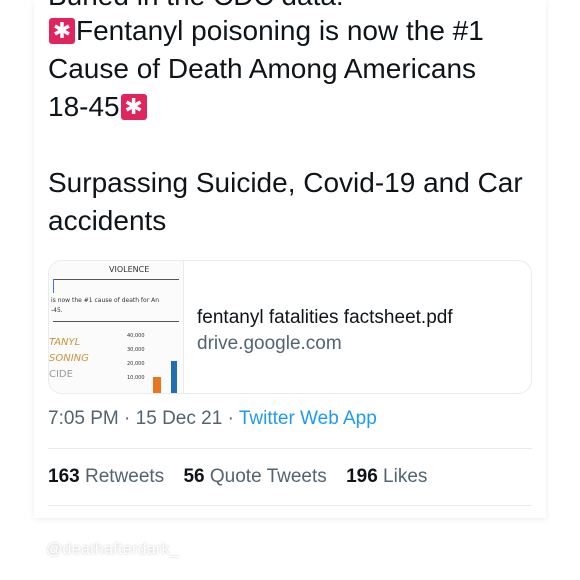  What do you see at coordinates (254, 476) in the screenshot?
I see `quote-tweets-stat: 56 Quote Tweets` at bounding box center [254, 476].